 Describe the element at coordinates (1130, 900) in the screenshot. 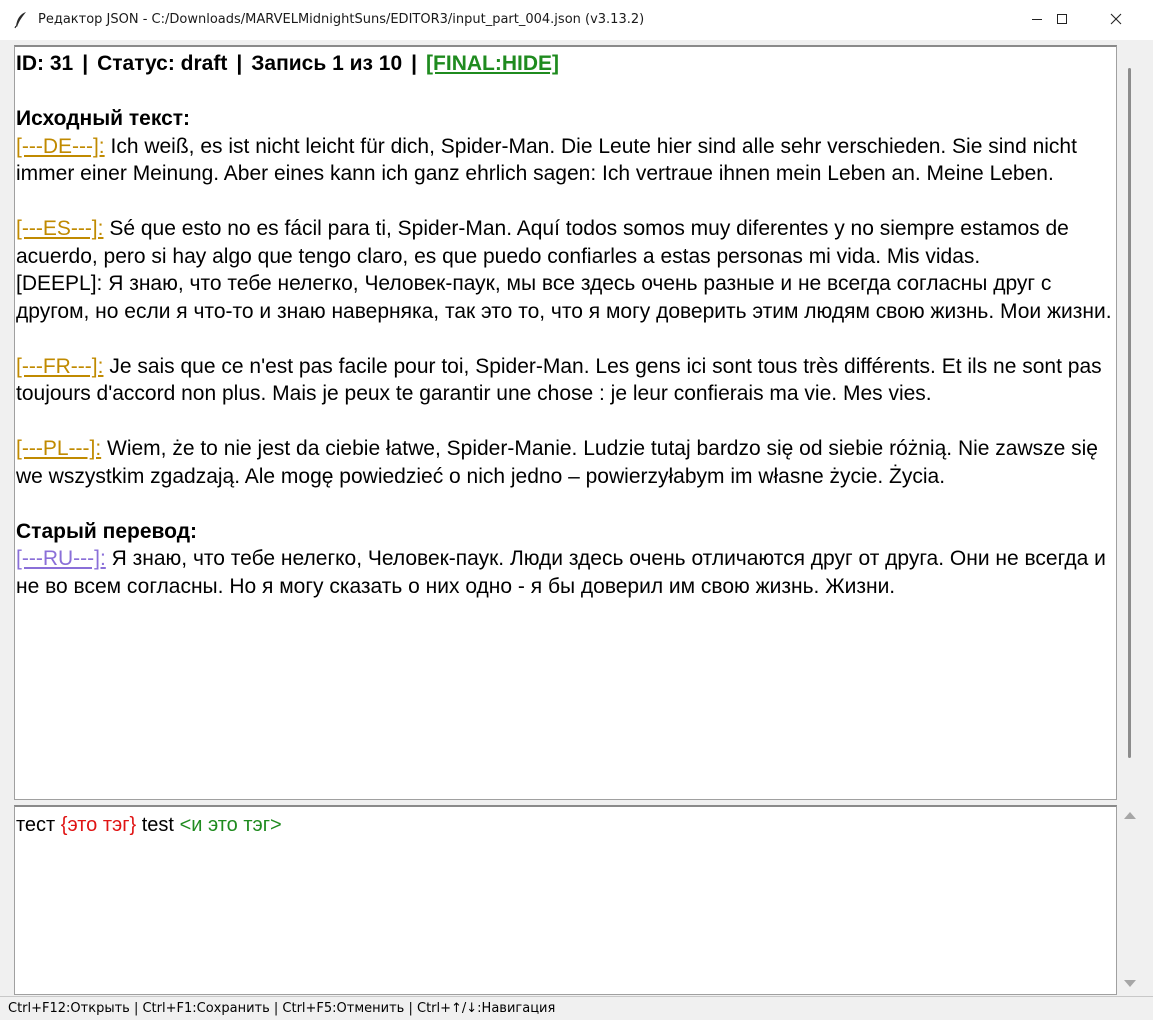

I see `scrollbar-editor` at that location.